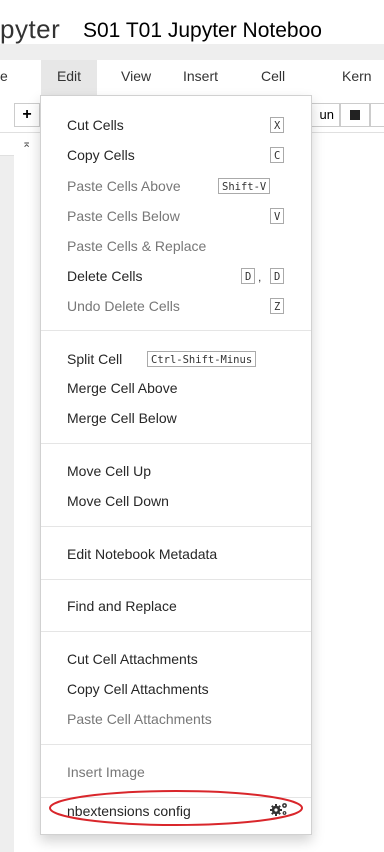 This screenshot has height=852, width=384. Describe the element at coordinates (277, 216) in the screenshot. I see `shortcut-v: V` at that location.